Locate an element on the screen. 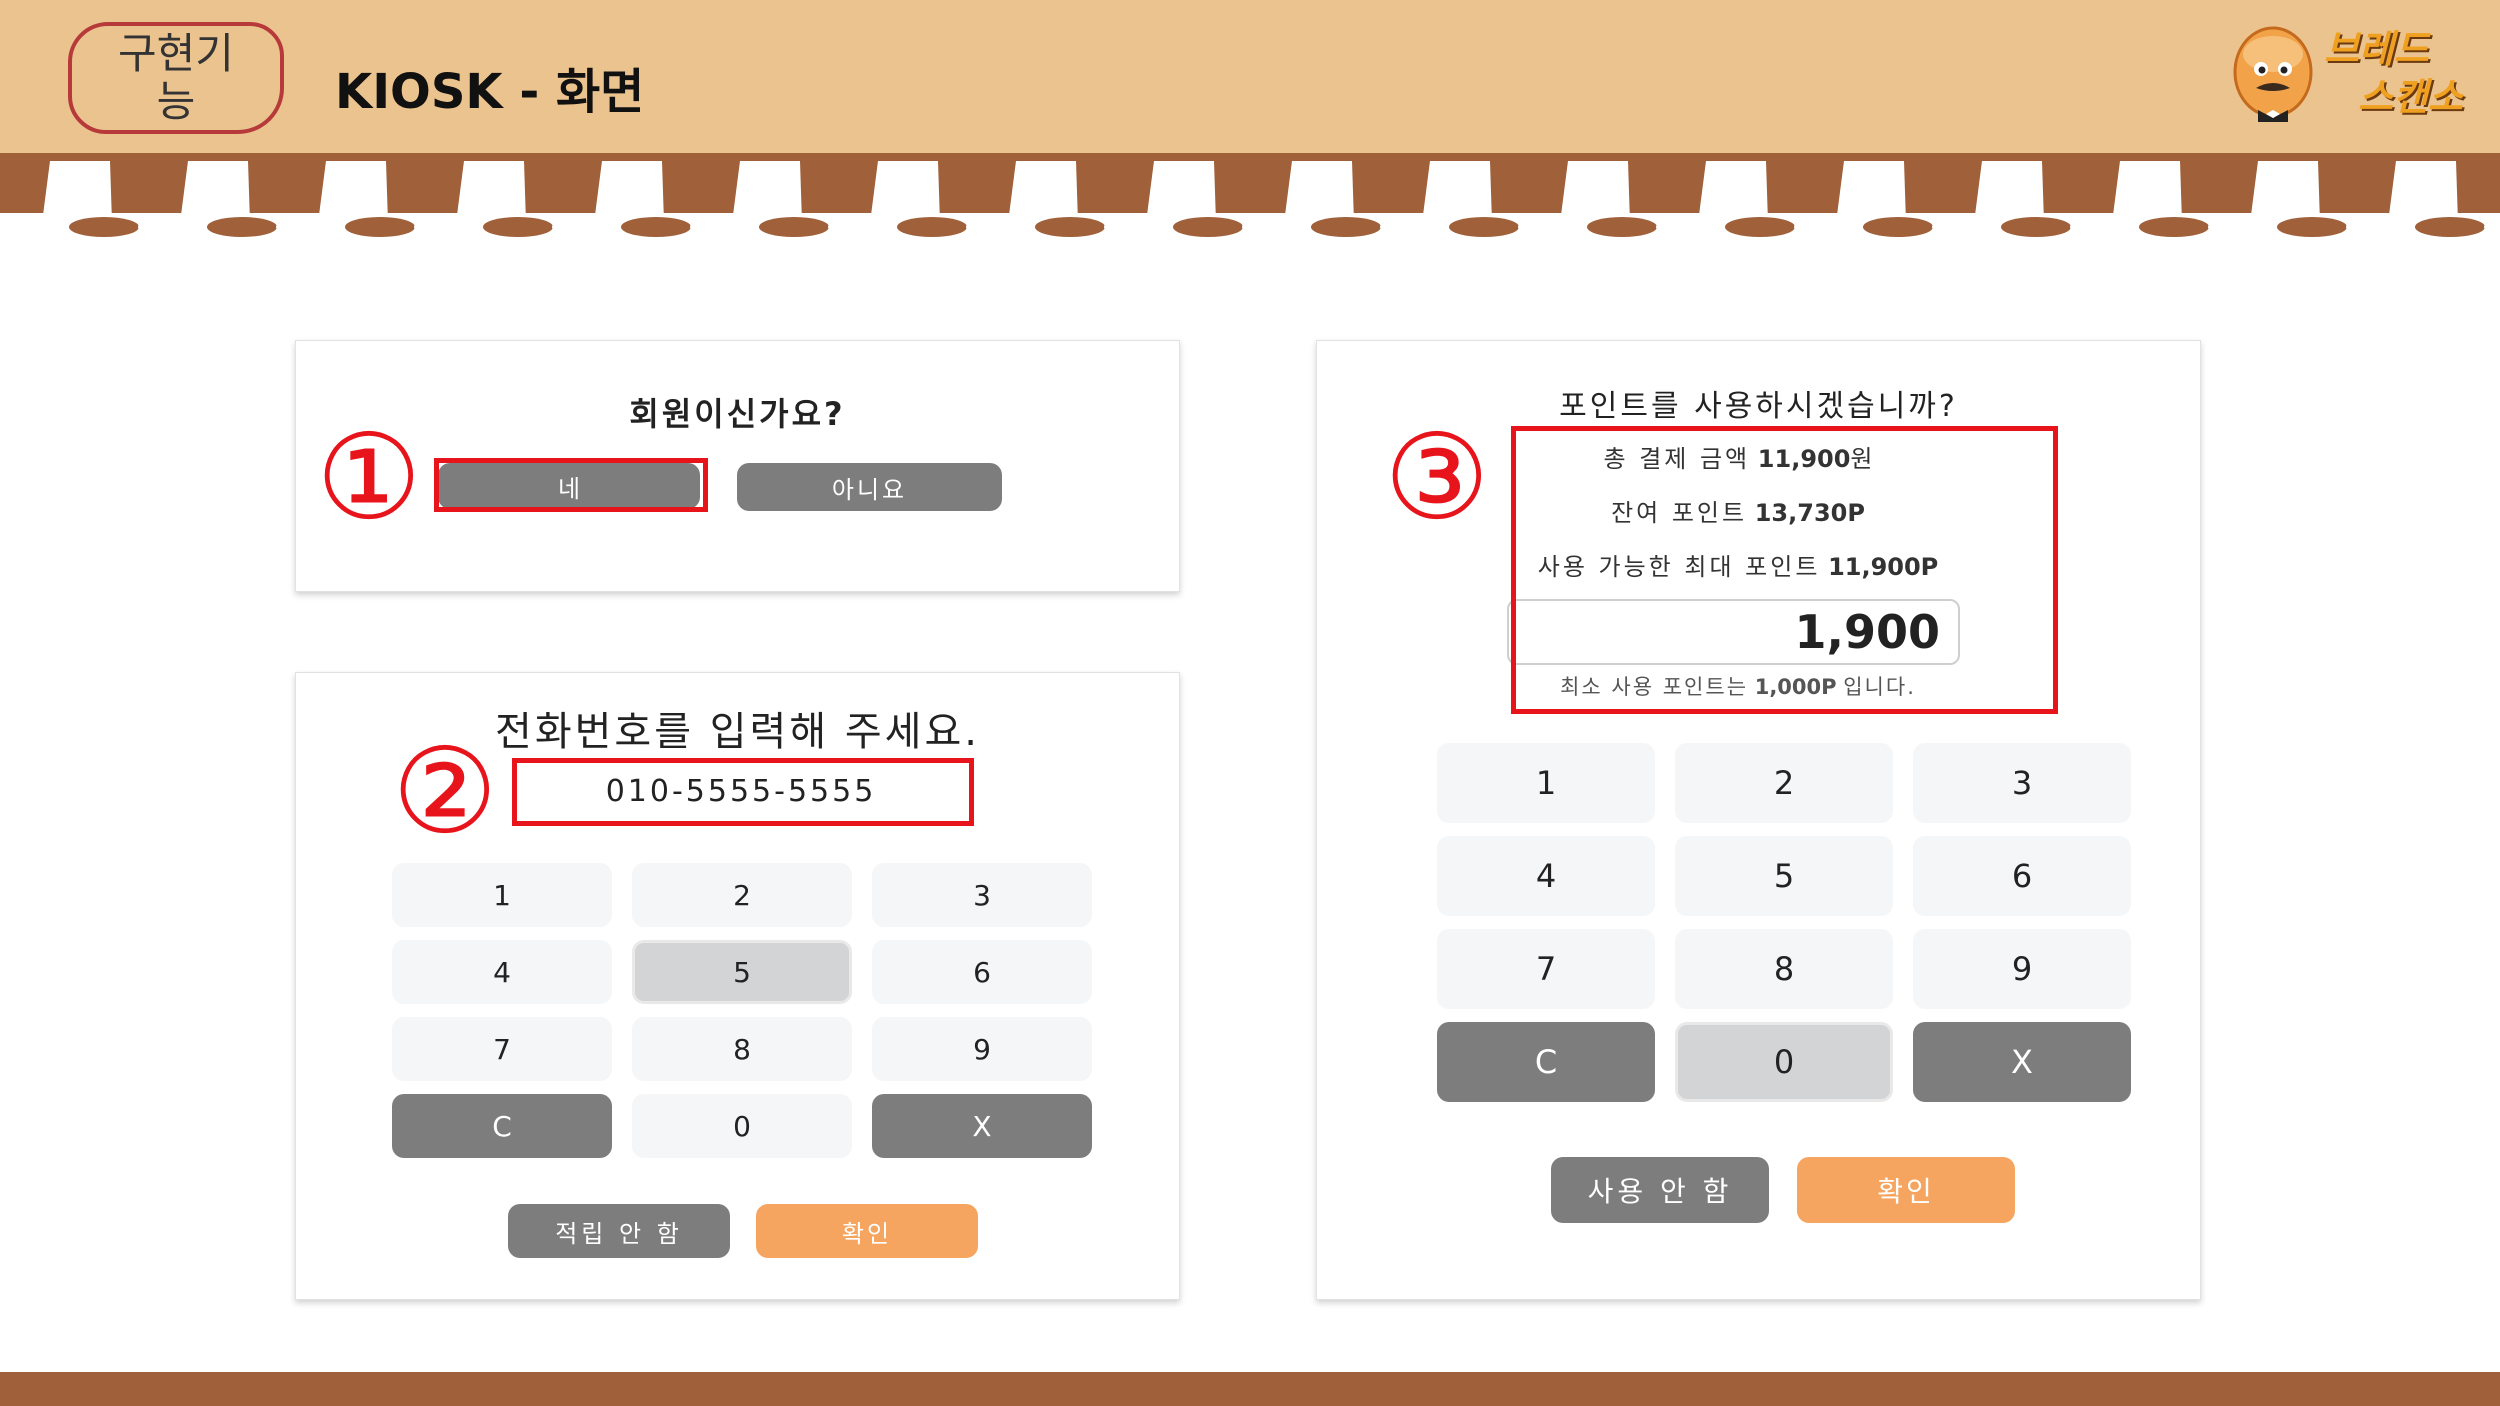 The width and height of the screenshot is (2500, 1406). phone-key-label: 3 is located at coordinates (982, 895).